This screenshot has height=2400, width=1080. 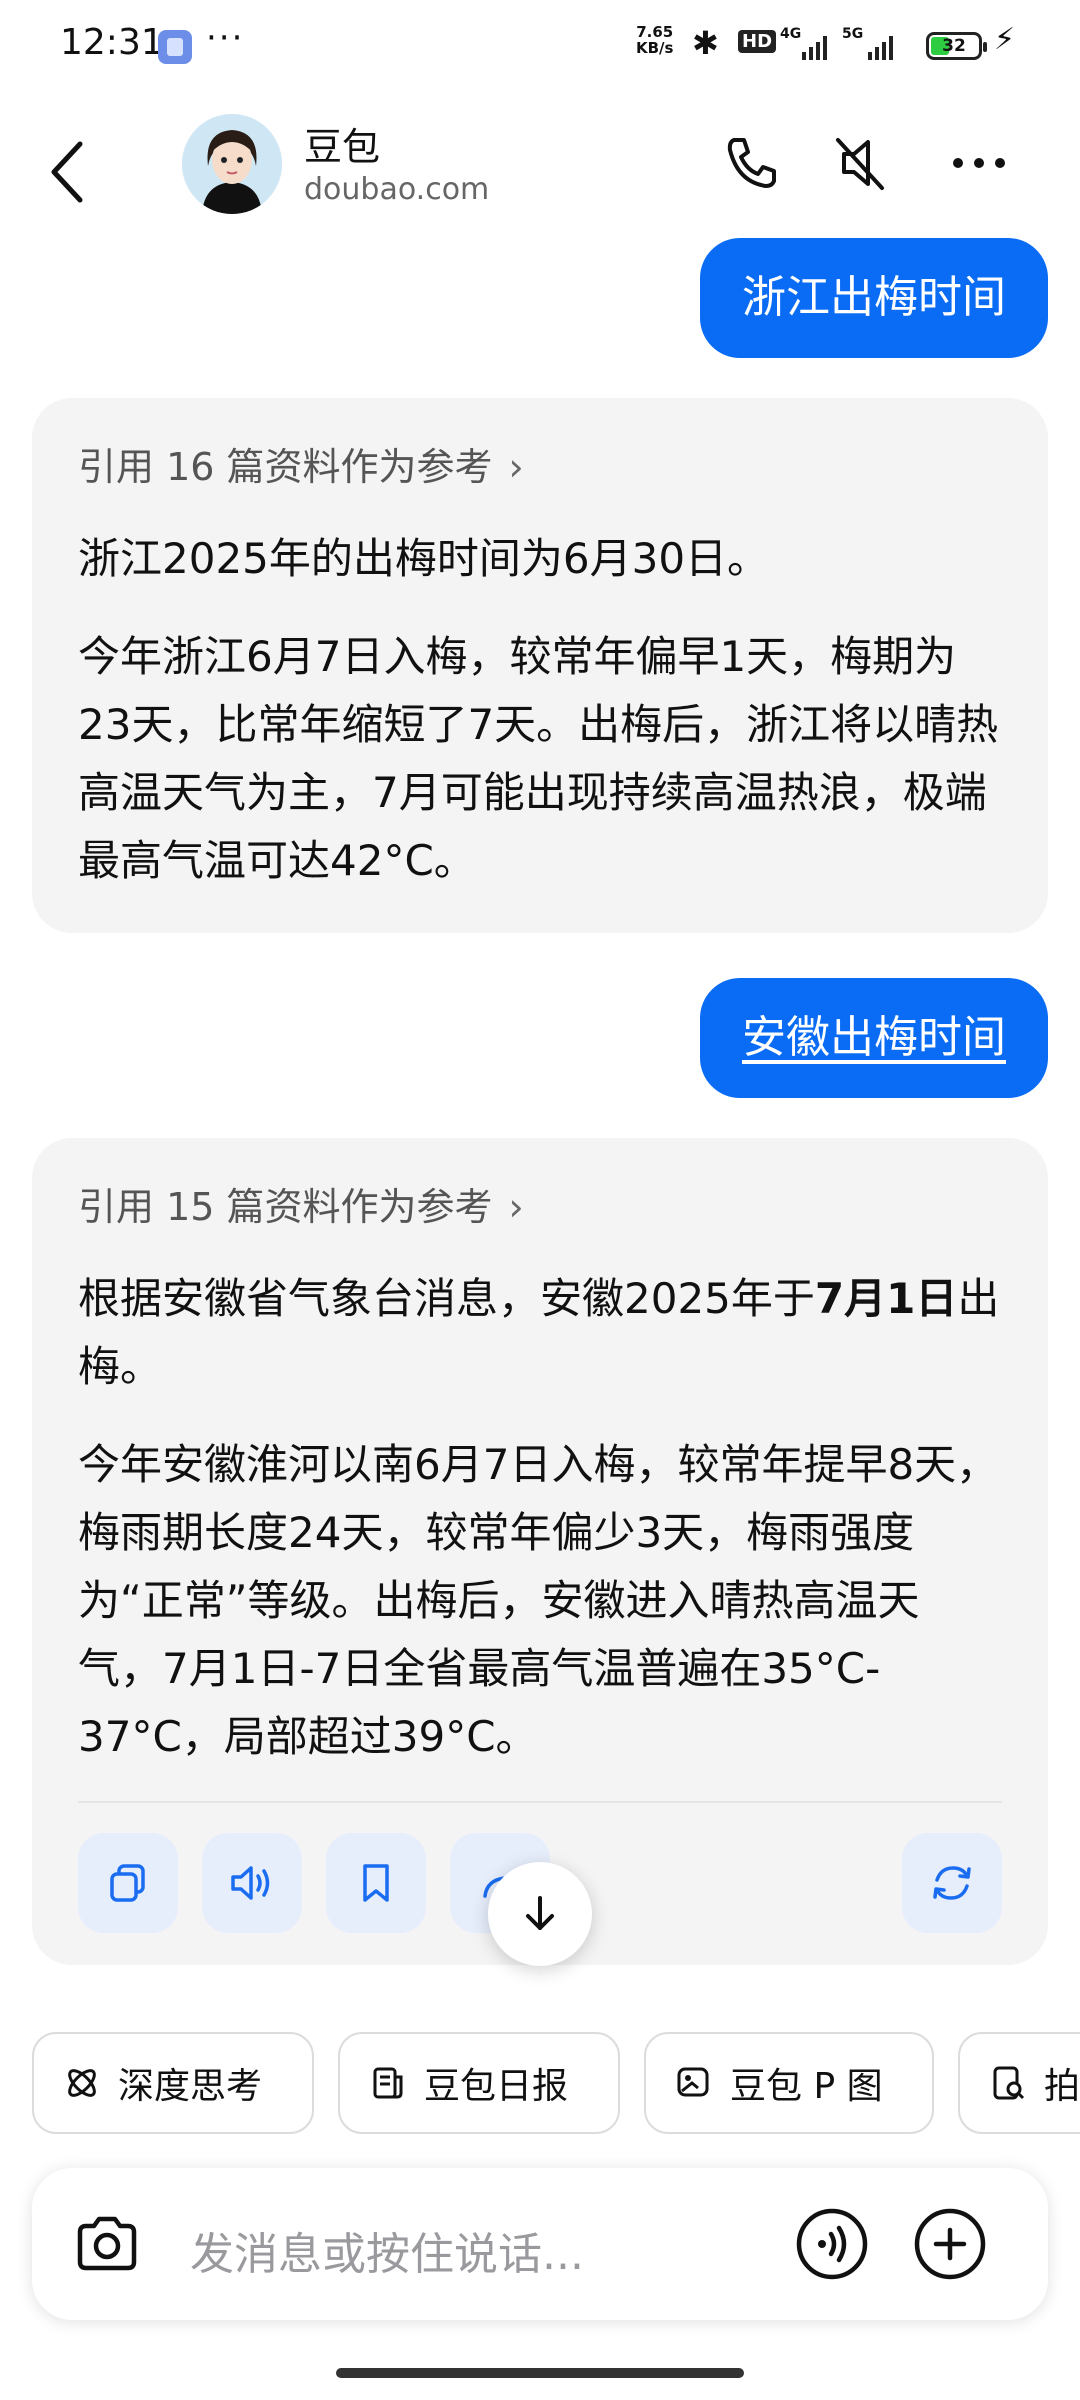 I want to click on network-speed-unit: KB/s, so click(x=655, y=48).